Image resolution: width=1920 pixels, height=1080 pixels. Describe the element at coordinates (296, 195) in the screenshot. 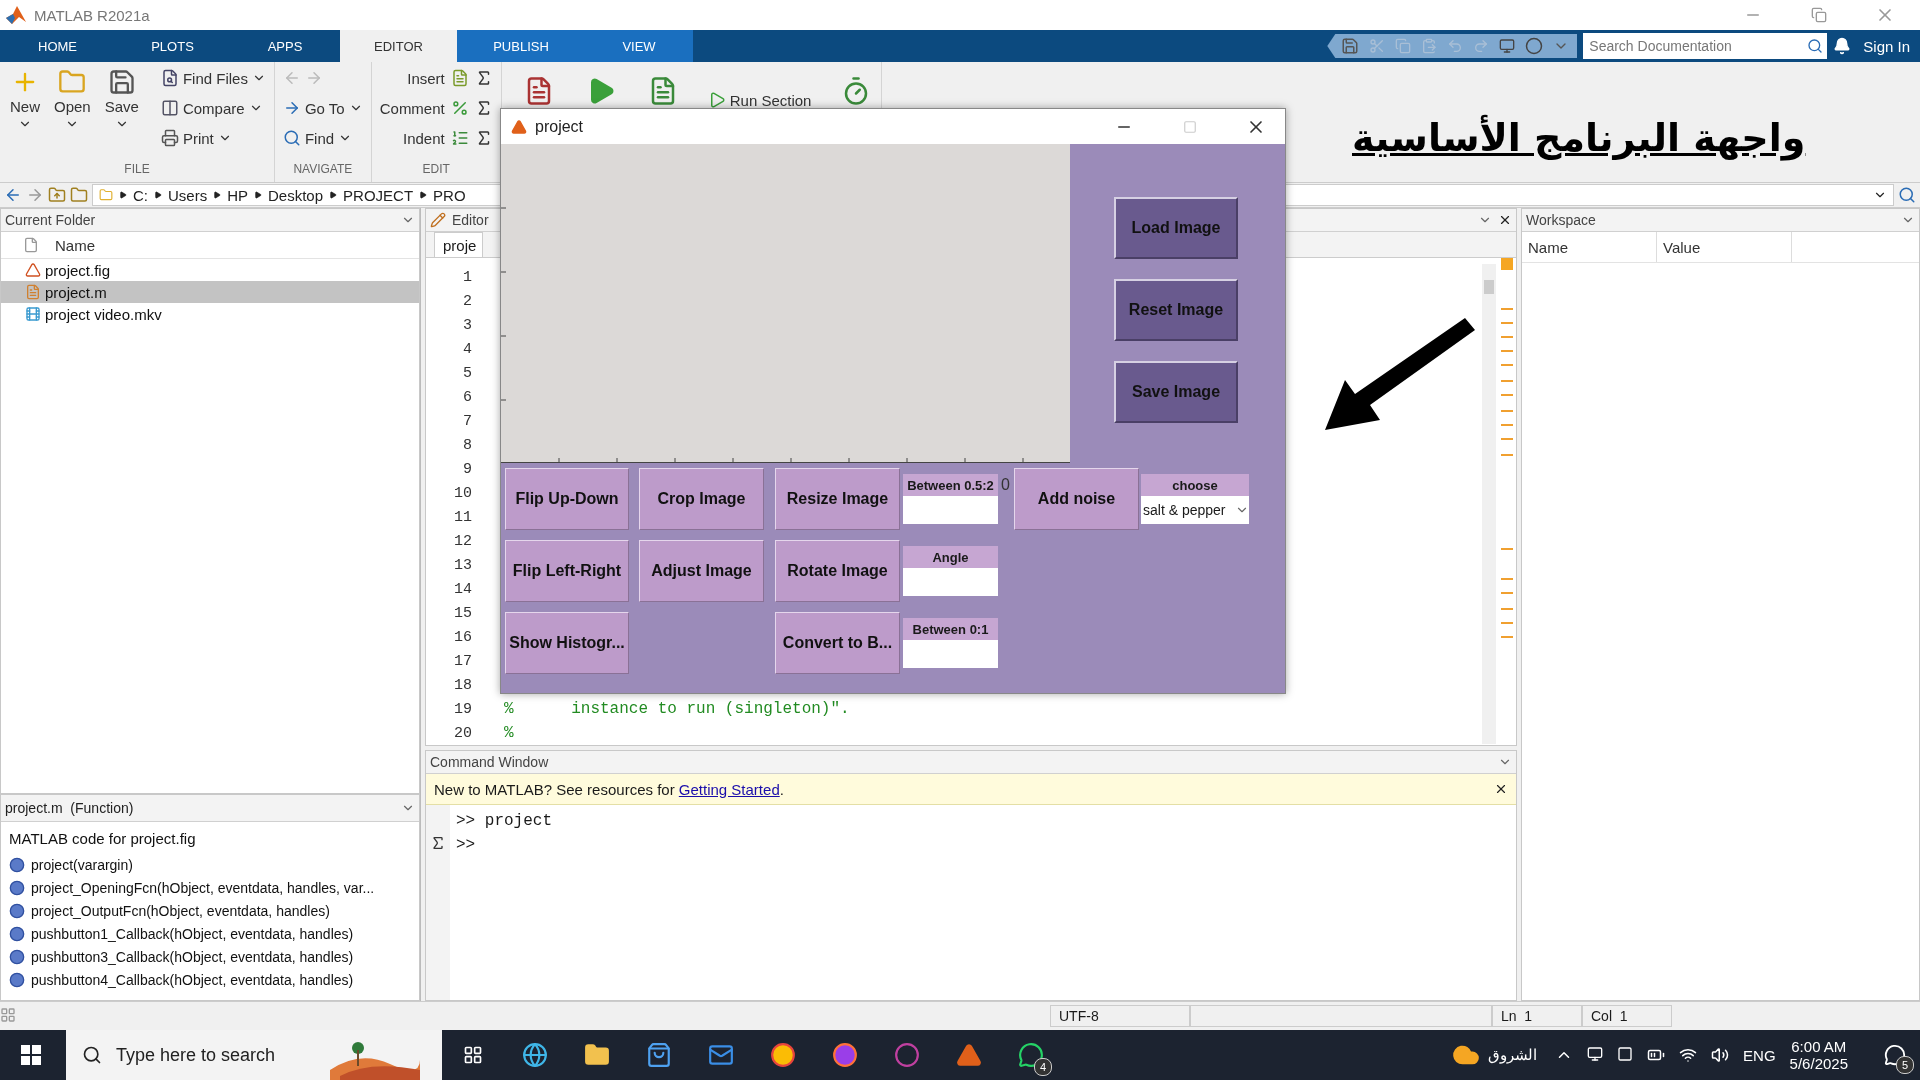

I see `path-segment: Desktop` at that location.